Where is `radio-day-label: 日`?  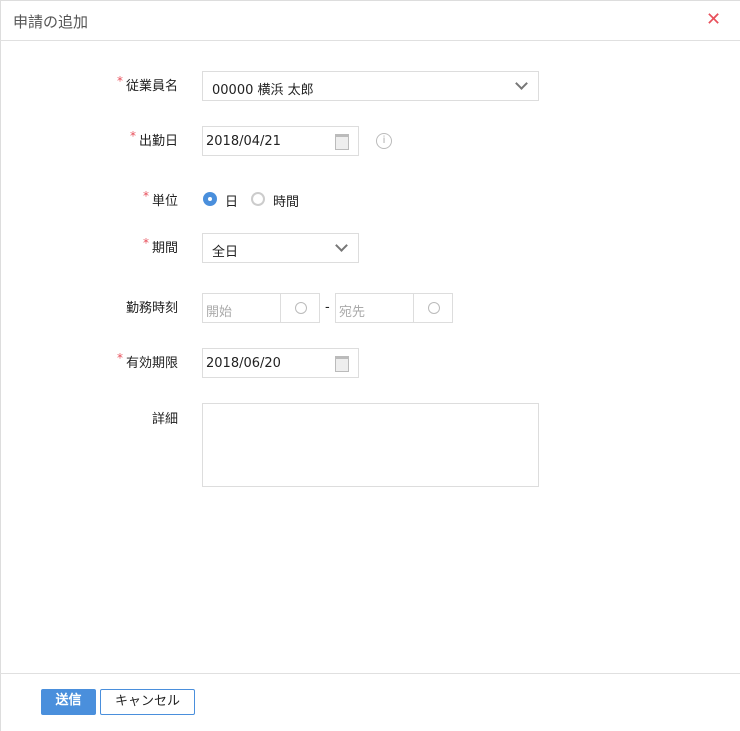 radio-day-label: 日 is located at coordinates (232, 202).